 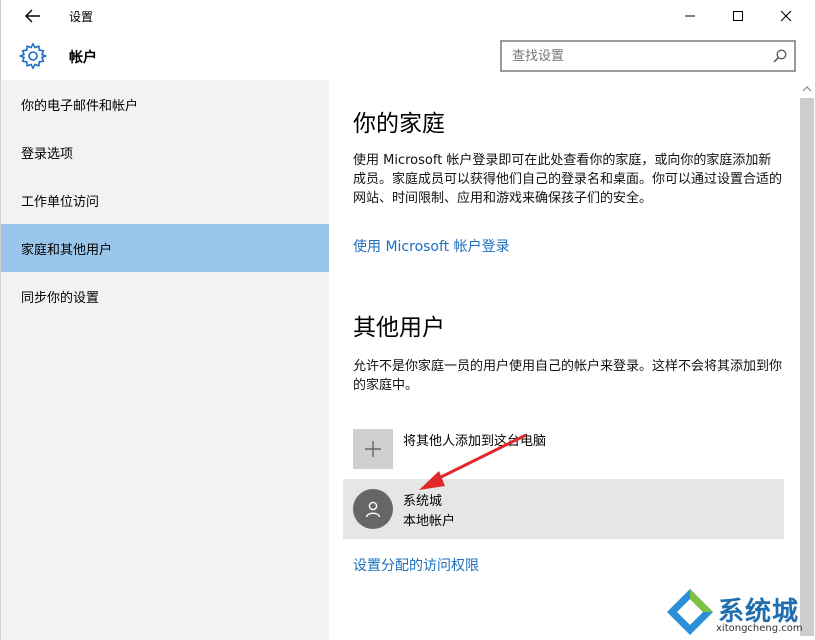 I want to click on avatar, so click(x=373, y=509).